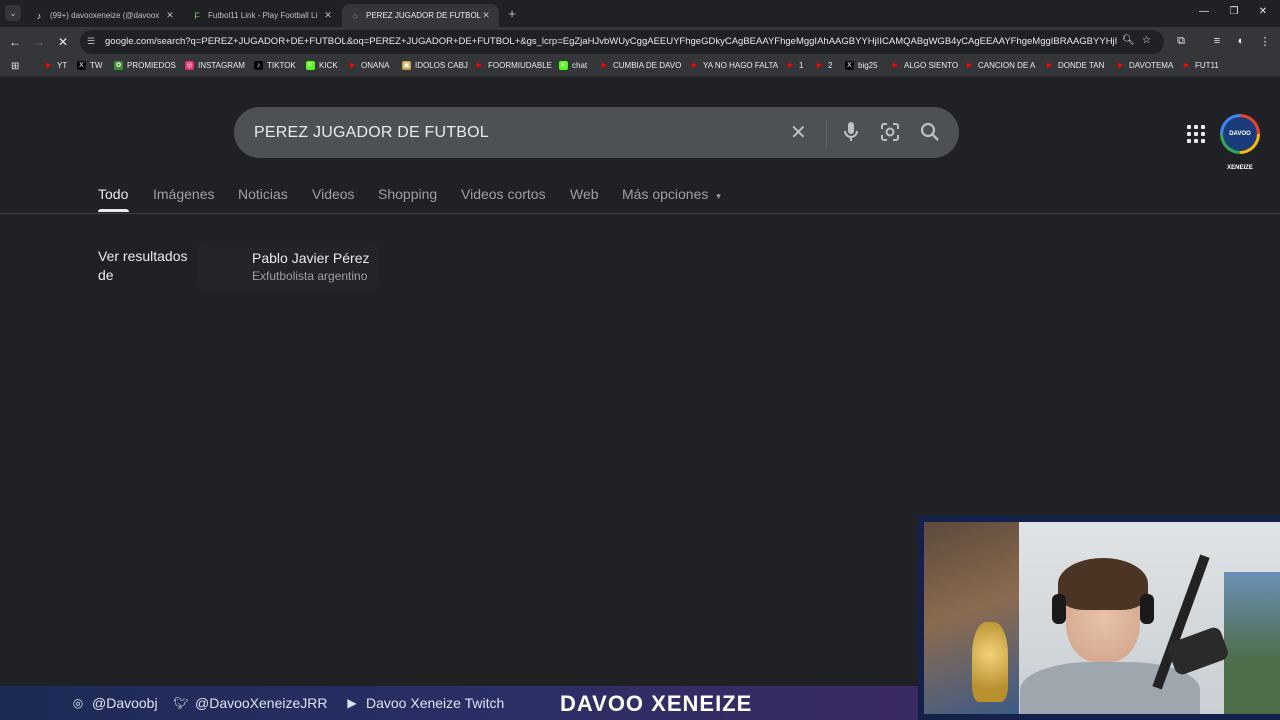 The width and height of the screenshot is (1280, 720). I want to click on bookmark-item: ▶ FUT11, so click(1200, 65).